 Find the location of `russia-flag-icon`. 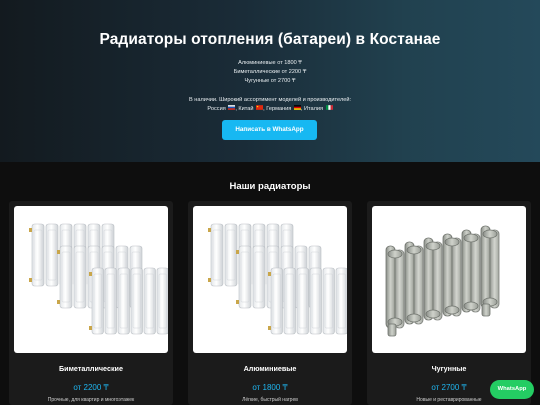

russia-flag-icon is located at coordinates (232, 107).